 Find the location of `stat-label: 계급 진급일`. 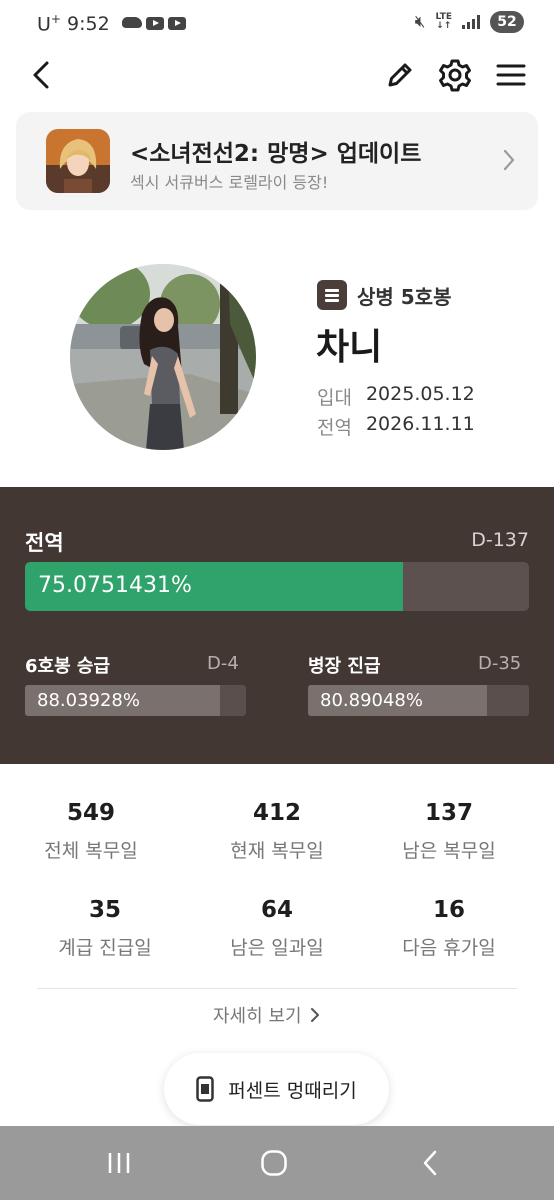

stat-label: 계급 진급일 is located at coordinates (105, 948).